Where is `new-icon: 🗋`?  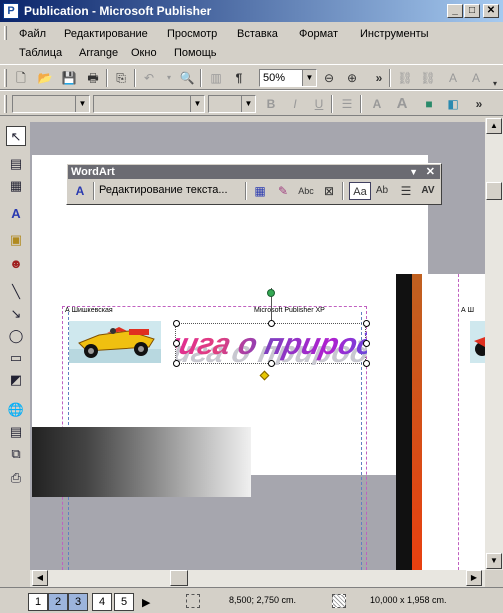 new-icon: 🗋 is located at coordinates (21, 78).